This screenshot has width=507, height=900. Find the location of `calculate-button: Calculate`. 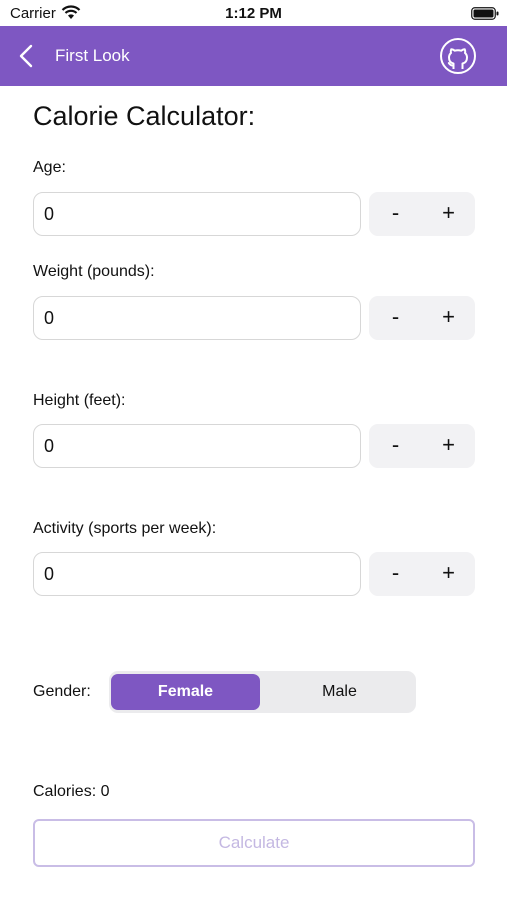

calculate-button: Calculate is located at coordinates (254, 843).